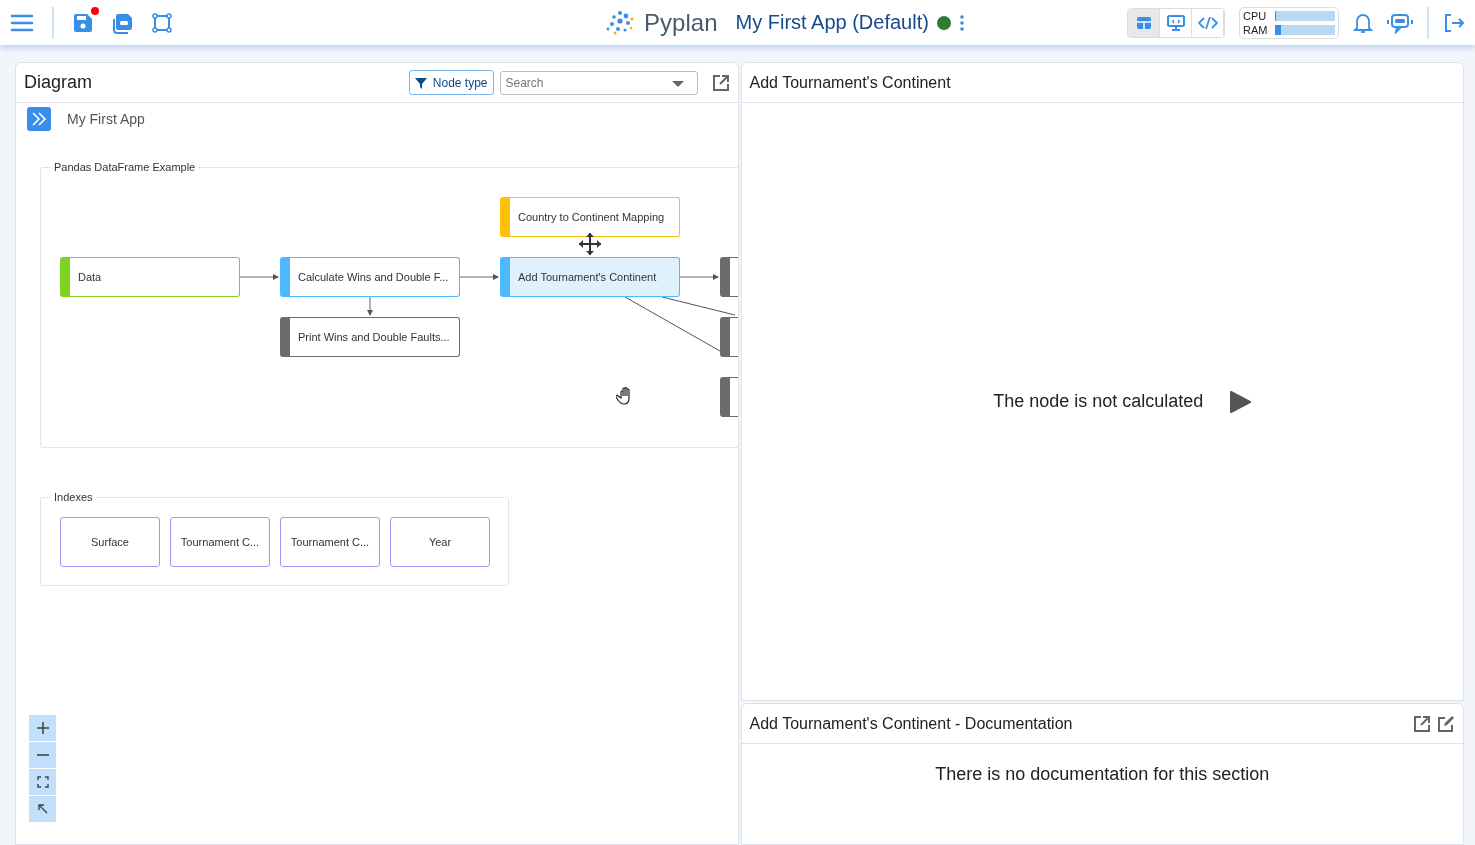 The width and height of the screenshot is (1475, 845). What do you see at coordinates (110, 541) in the screenshot?
I see `index-node: Surface` at bounding box center [110, 541].